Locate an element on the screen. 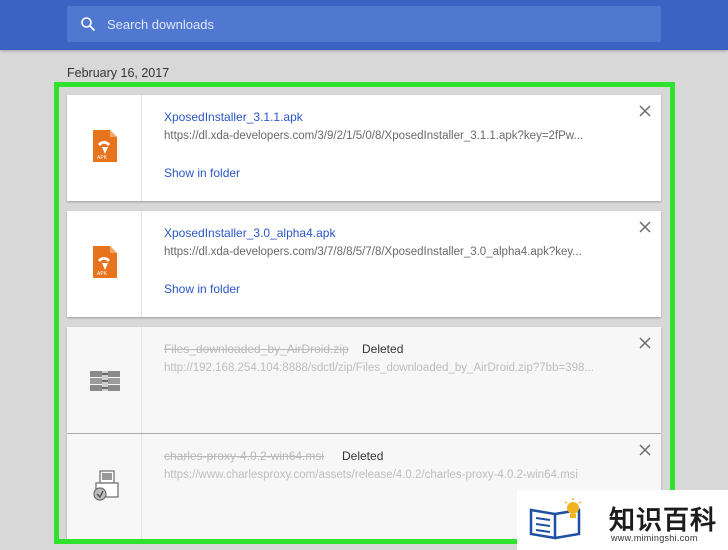  book-lightbulb-icon is located at coordinates (555, 519).